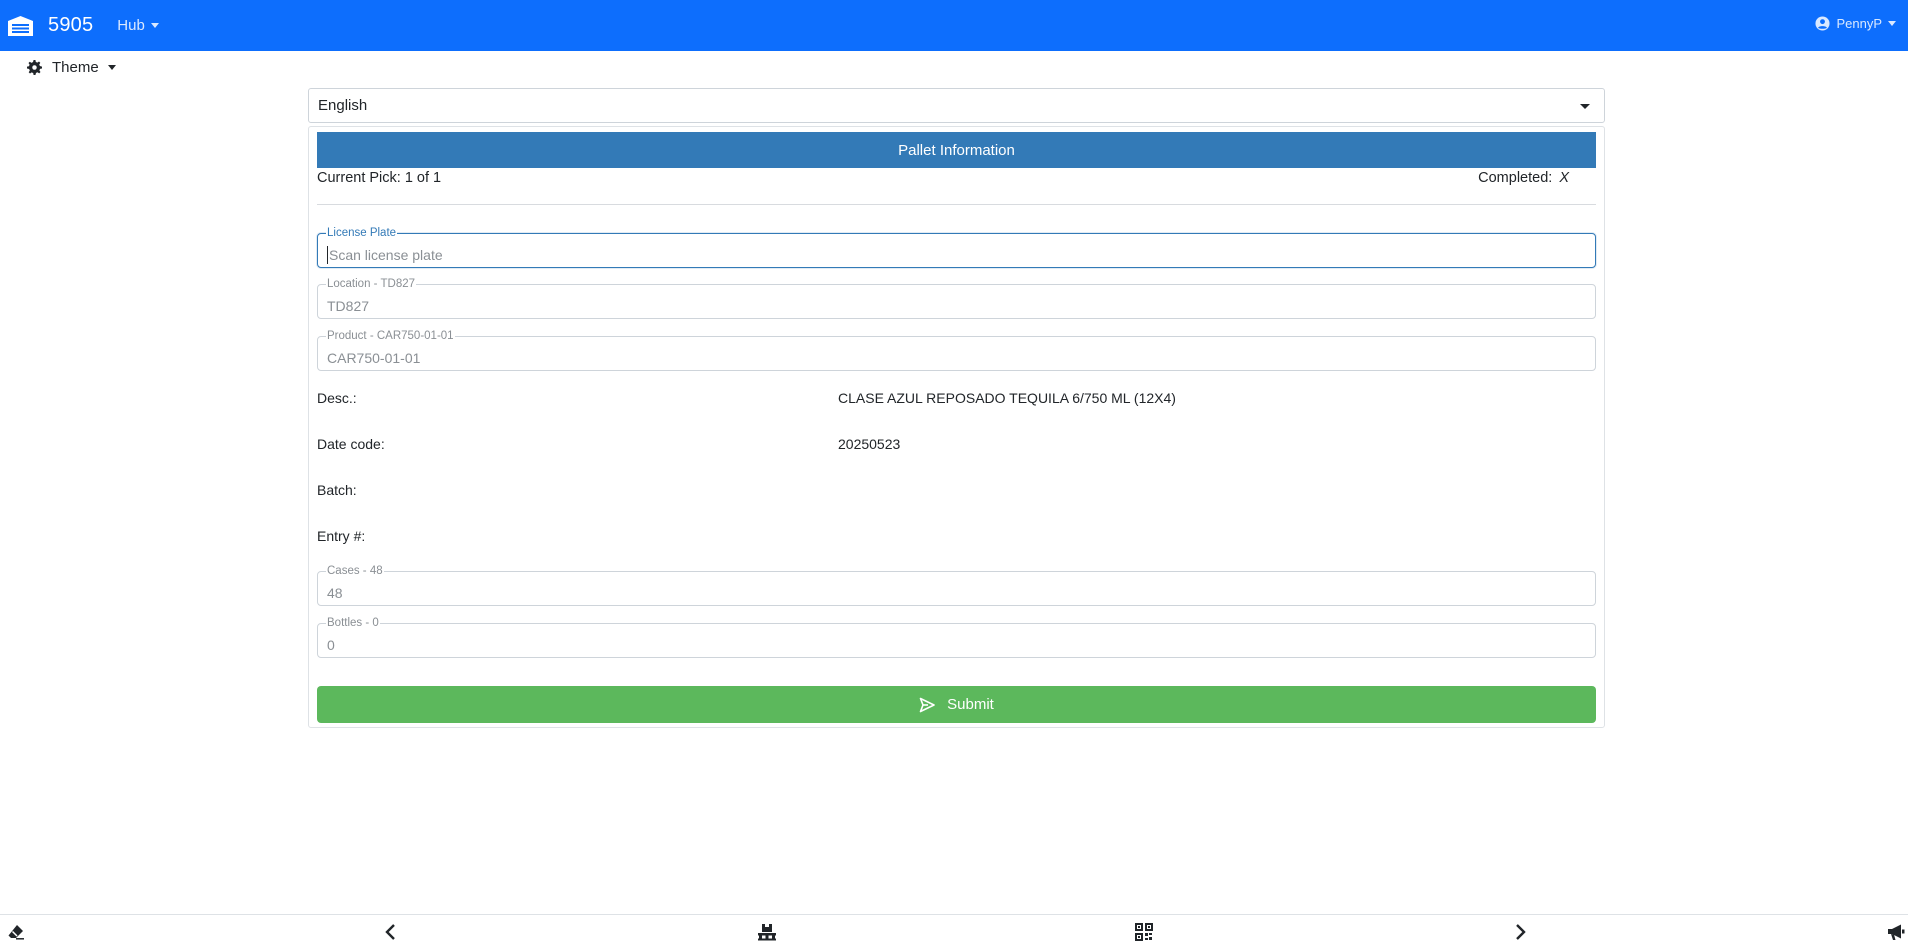  What do you see at coordinates (952, 645) in the screenshot?
I see `bottles-input` at bounding box center [952, 645].